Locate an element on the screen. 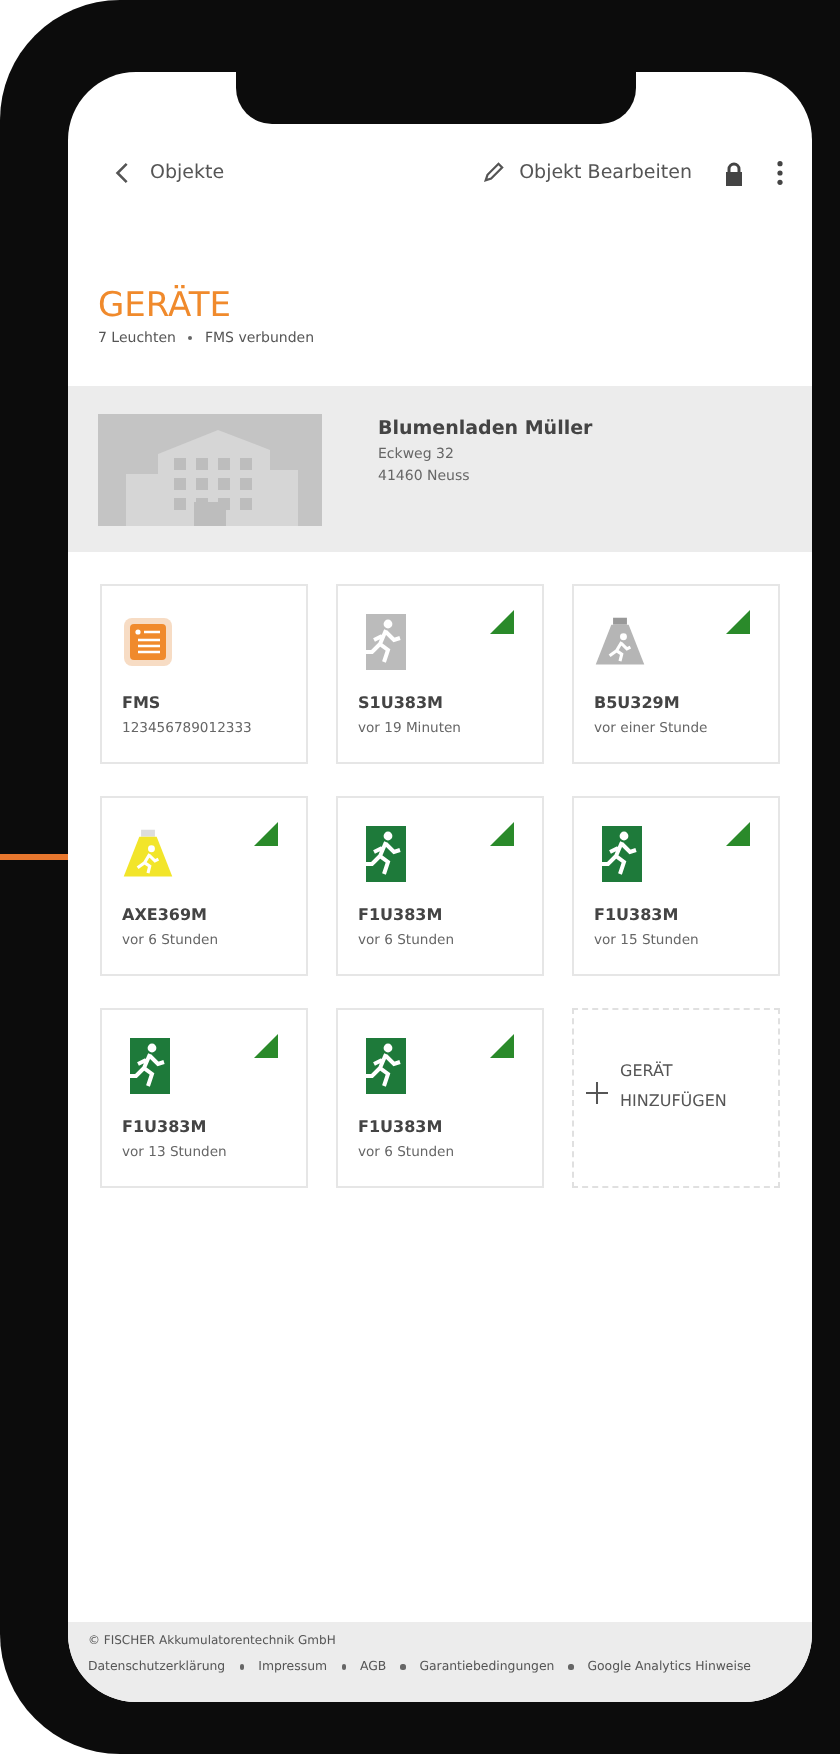 The height and width of the screenshot is (1754, 840). more-icon is located at coordinates (780, 173).